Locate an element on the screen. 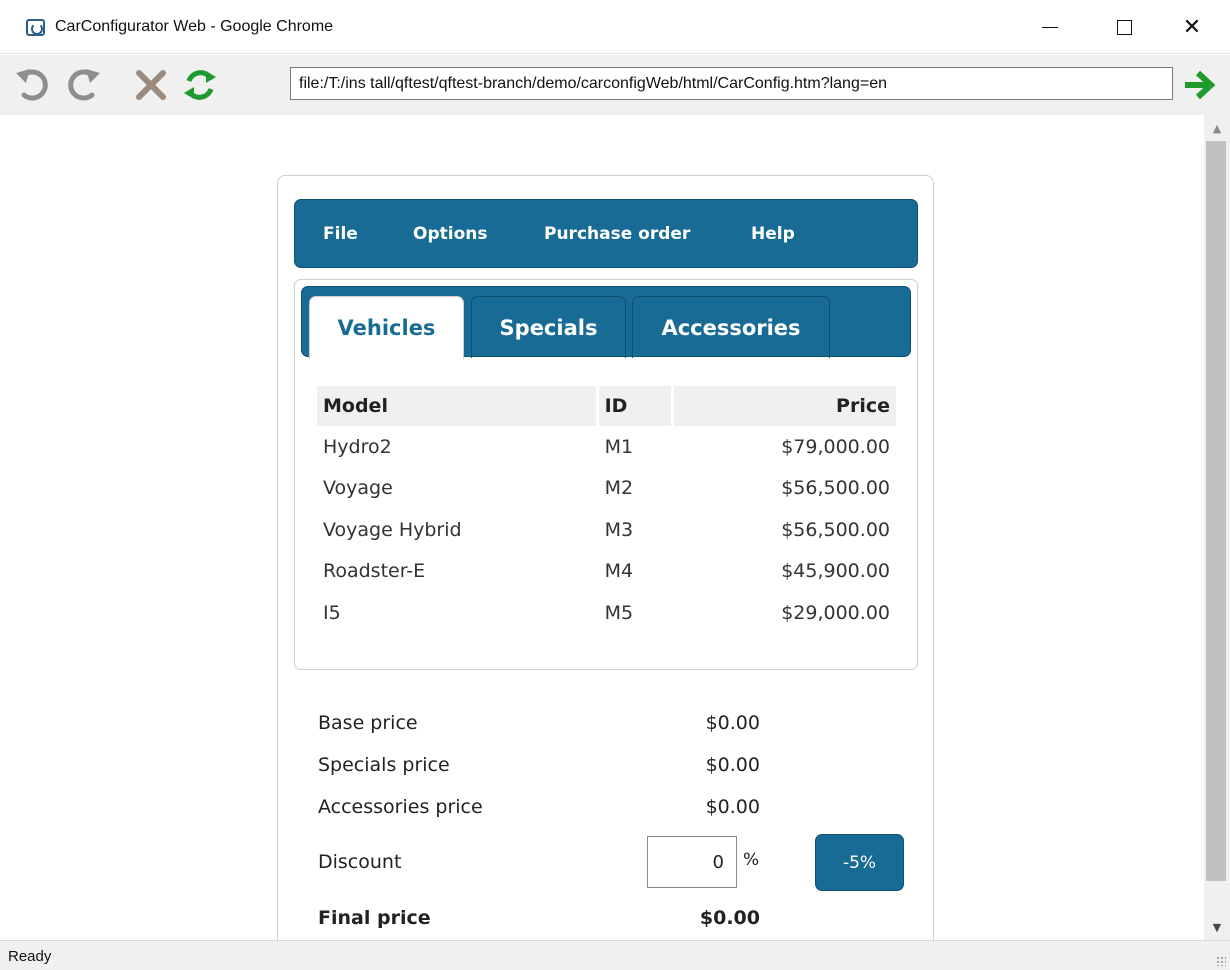  percent-sign: % is located at coordinates (751, 860).